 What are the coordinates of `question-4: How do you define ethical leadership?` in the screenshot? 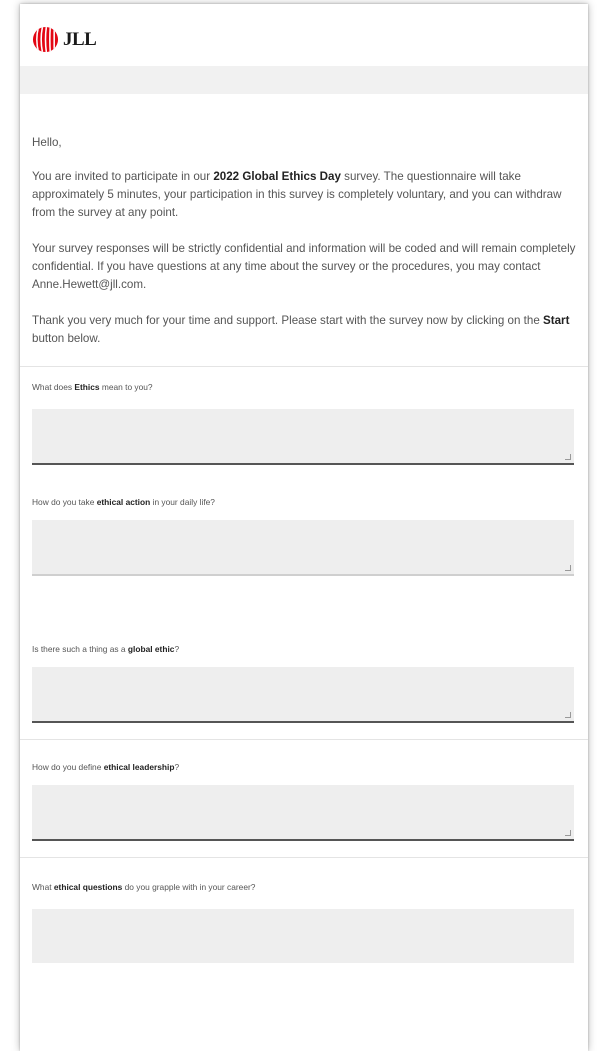 It's located at (304, 801).